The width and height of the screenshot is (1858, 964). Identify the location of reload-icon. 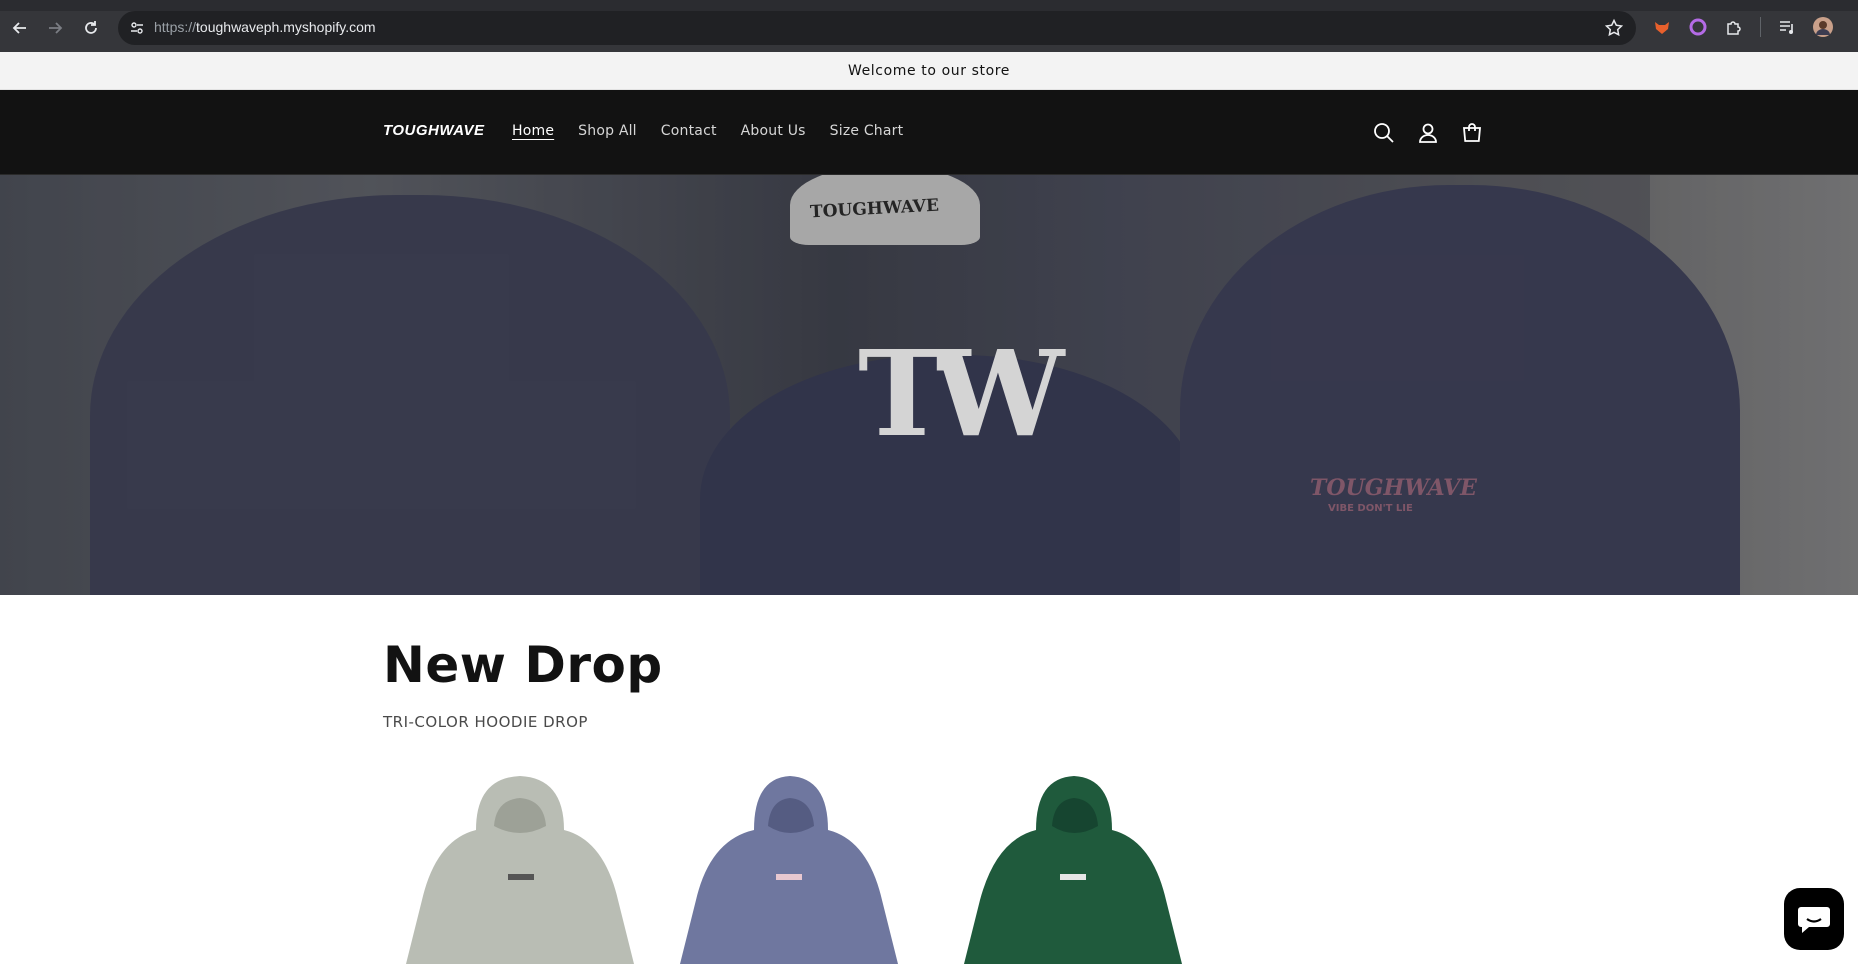
(91, 27).